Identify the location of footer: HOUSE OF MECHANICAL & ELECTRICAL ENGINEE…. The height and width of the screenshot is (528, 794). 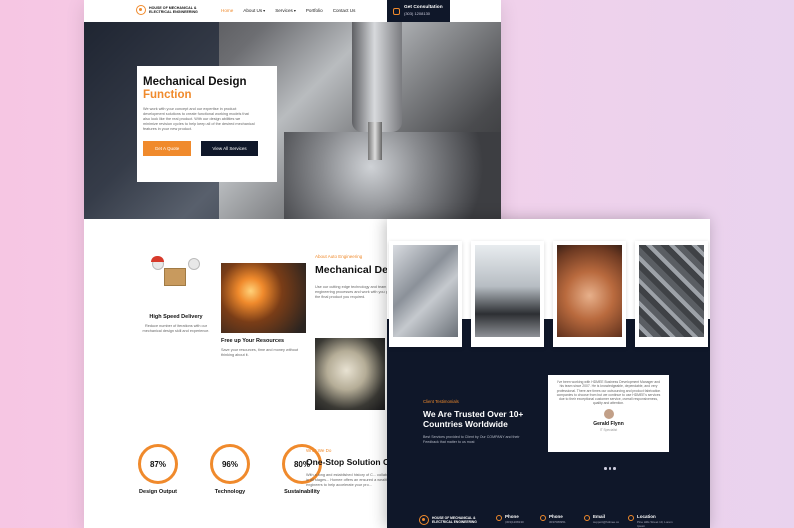
(548, 519).